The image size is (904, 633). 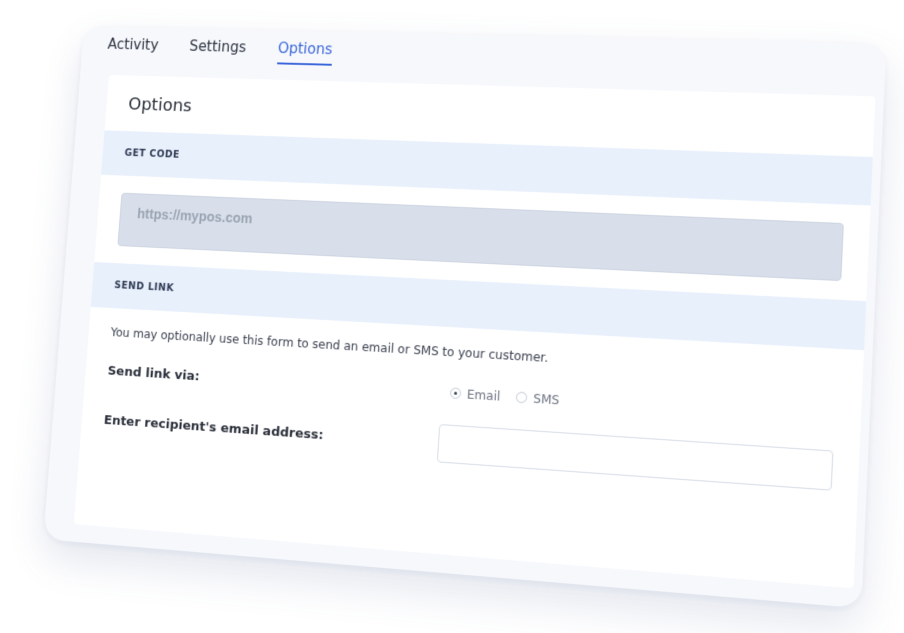 What do you see at coordinates (456, 393) in the screenshot?
I see `radio-email-dot` at bounding box center [456, 393].